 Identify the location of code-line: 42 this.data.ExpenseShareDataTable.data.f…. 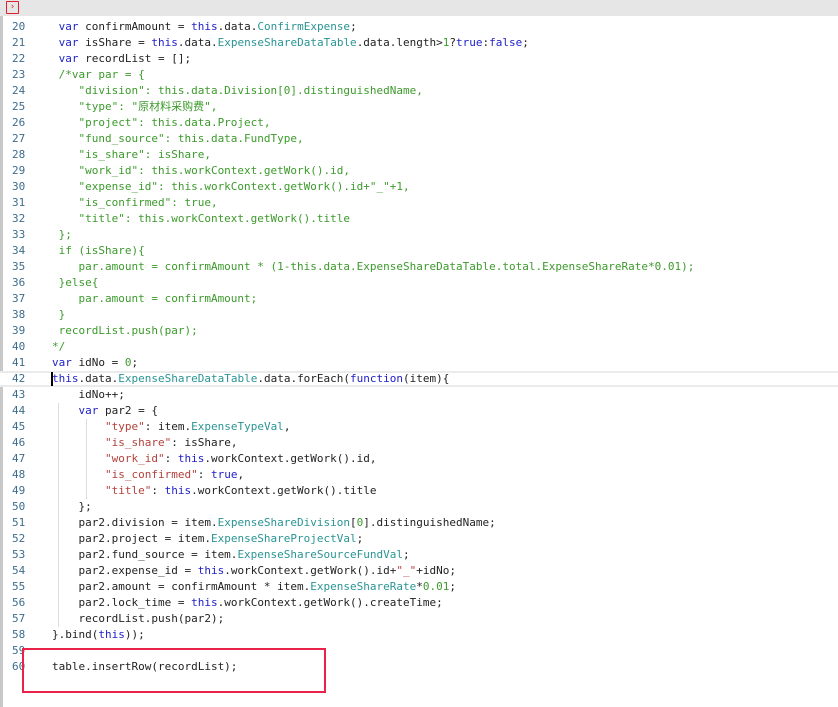
(419, 379).